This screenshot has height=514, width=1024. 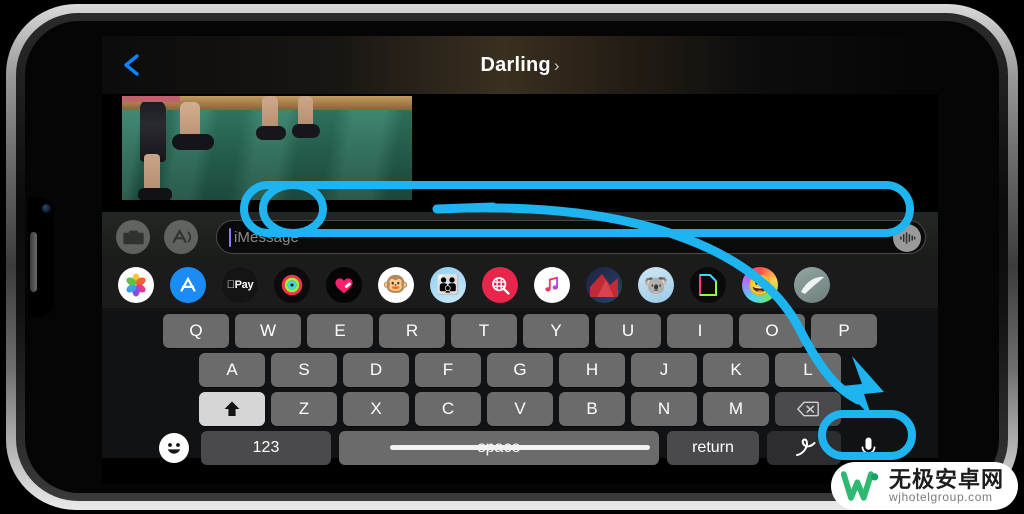 What do you see at coordinates (304, 370) in the screenshot?
I see `key-s: S` at bounding box center [304, 370].